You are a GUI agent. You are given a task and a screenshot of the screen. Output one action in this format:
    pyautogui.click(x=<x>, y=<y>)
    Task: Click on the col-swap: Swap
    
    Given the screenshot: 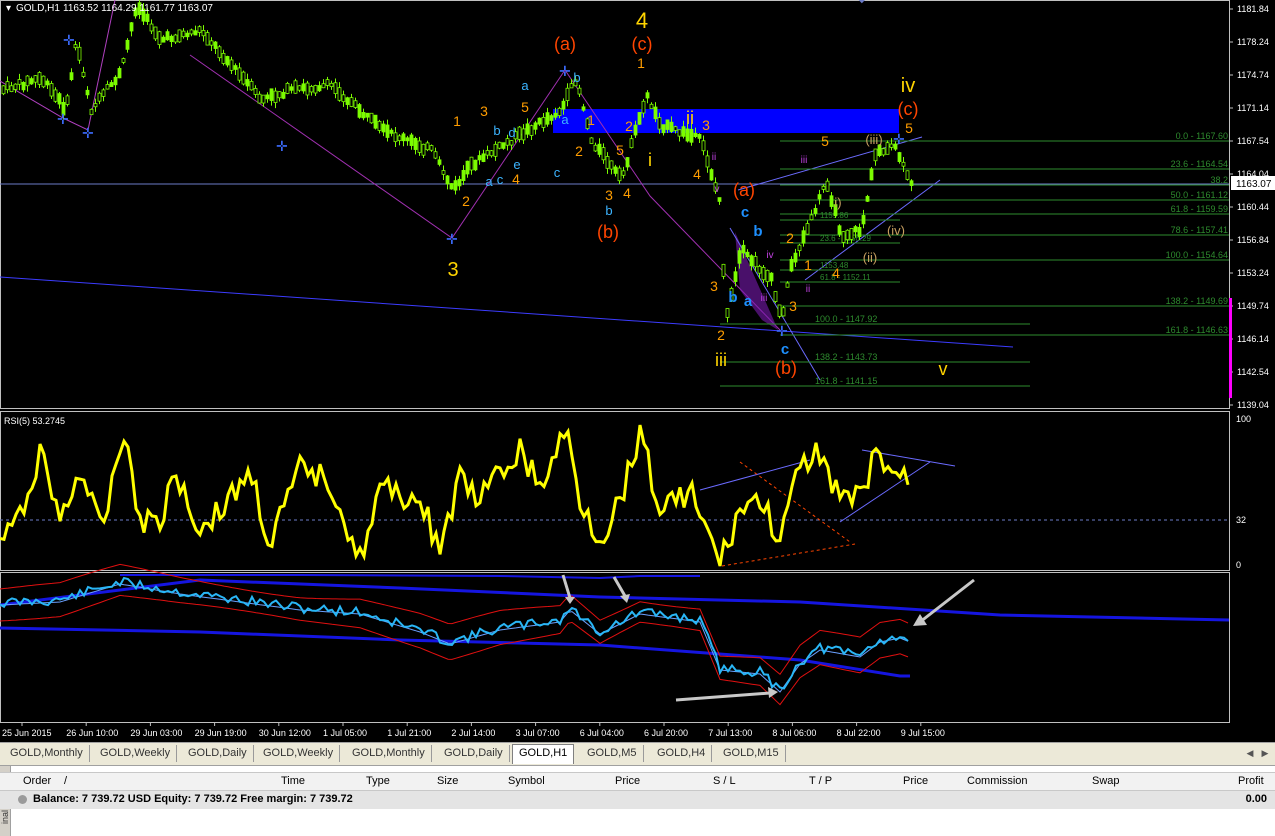 What is the action you would take?
    pyautogui.click(x=1106, y=781)
    